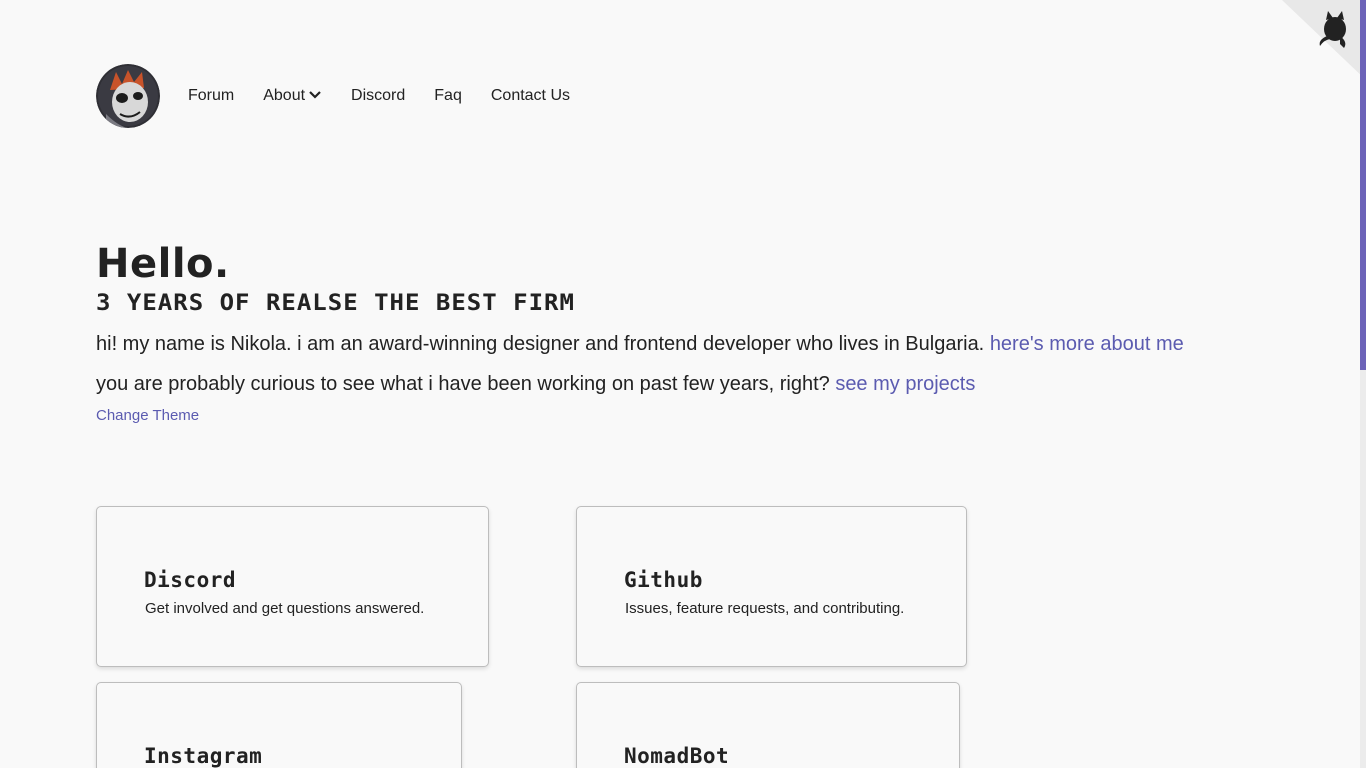 The image size is (1366, 768). I want to click on nav-about: About, so click(292, 96).